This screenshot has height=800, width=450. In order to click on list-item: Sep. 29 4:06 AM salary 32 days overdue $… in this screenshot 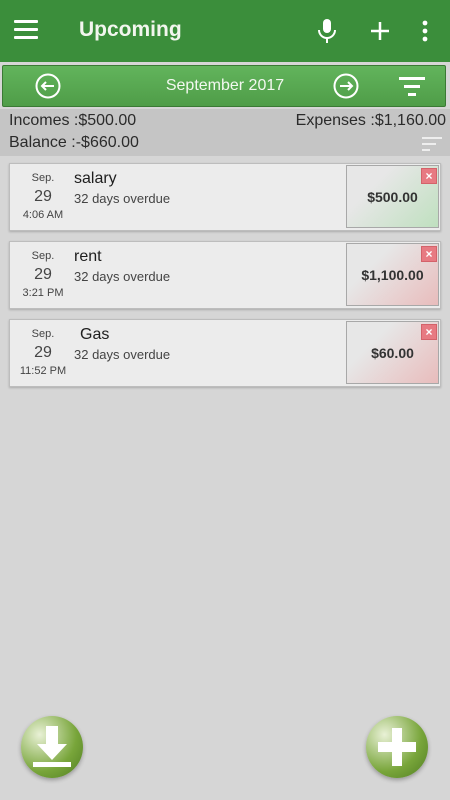, I will do `click(225, 197)`.